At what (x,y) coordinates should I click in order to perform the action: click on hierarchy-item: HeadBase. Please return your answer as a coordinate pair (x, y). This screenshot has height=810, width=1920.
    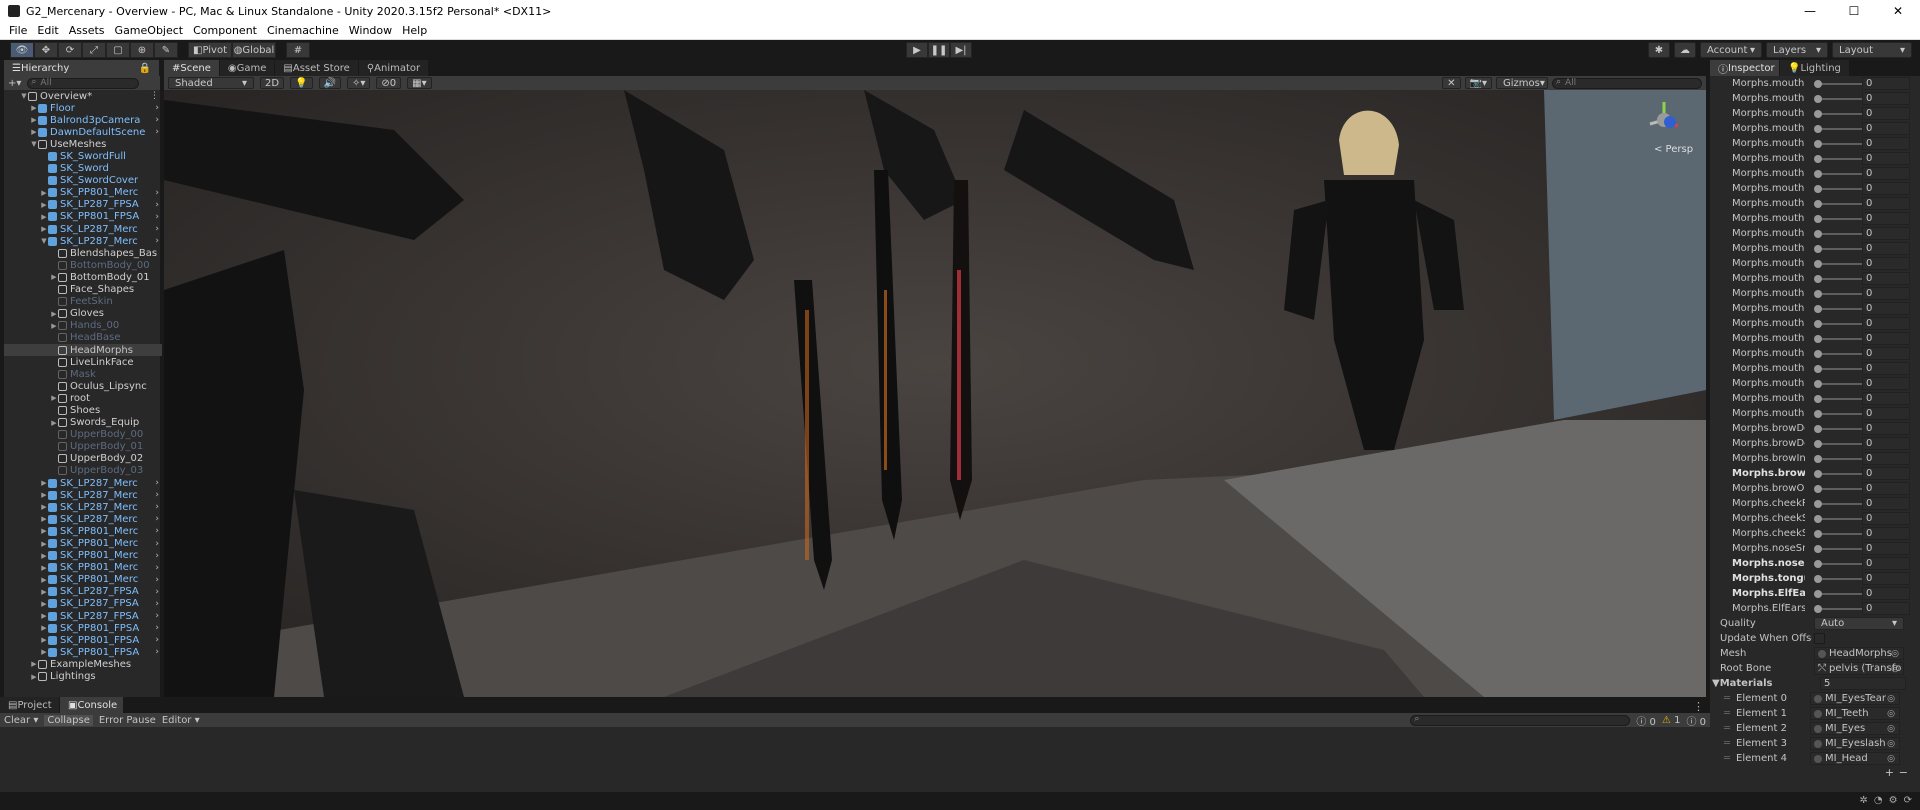
    Looking at the image, I should click on (83, 338).